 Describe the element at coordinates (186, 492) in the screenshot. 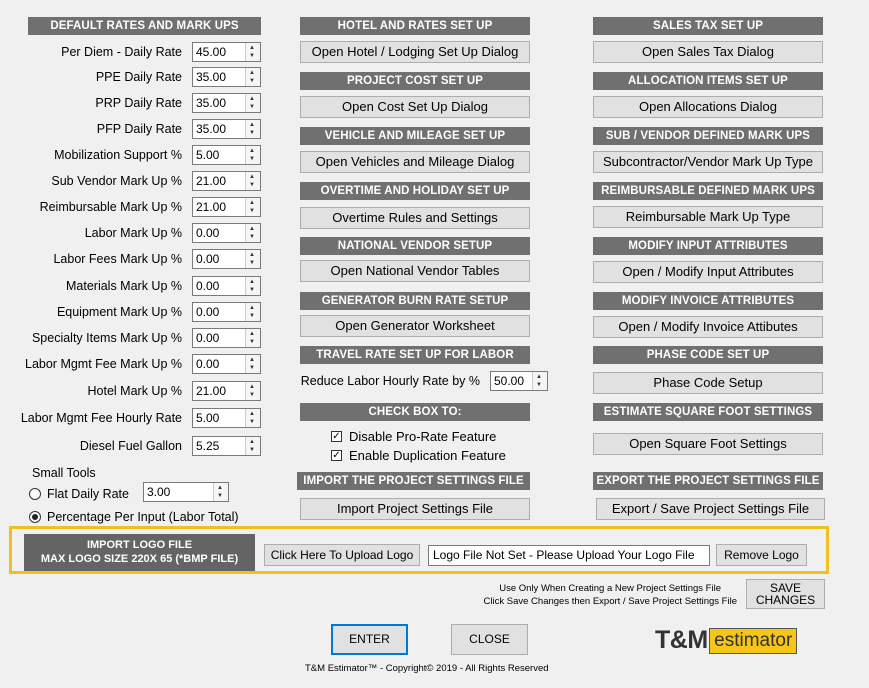

I see `flat-rate-input: 3.00 ▲ ▼` at that location.